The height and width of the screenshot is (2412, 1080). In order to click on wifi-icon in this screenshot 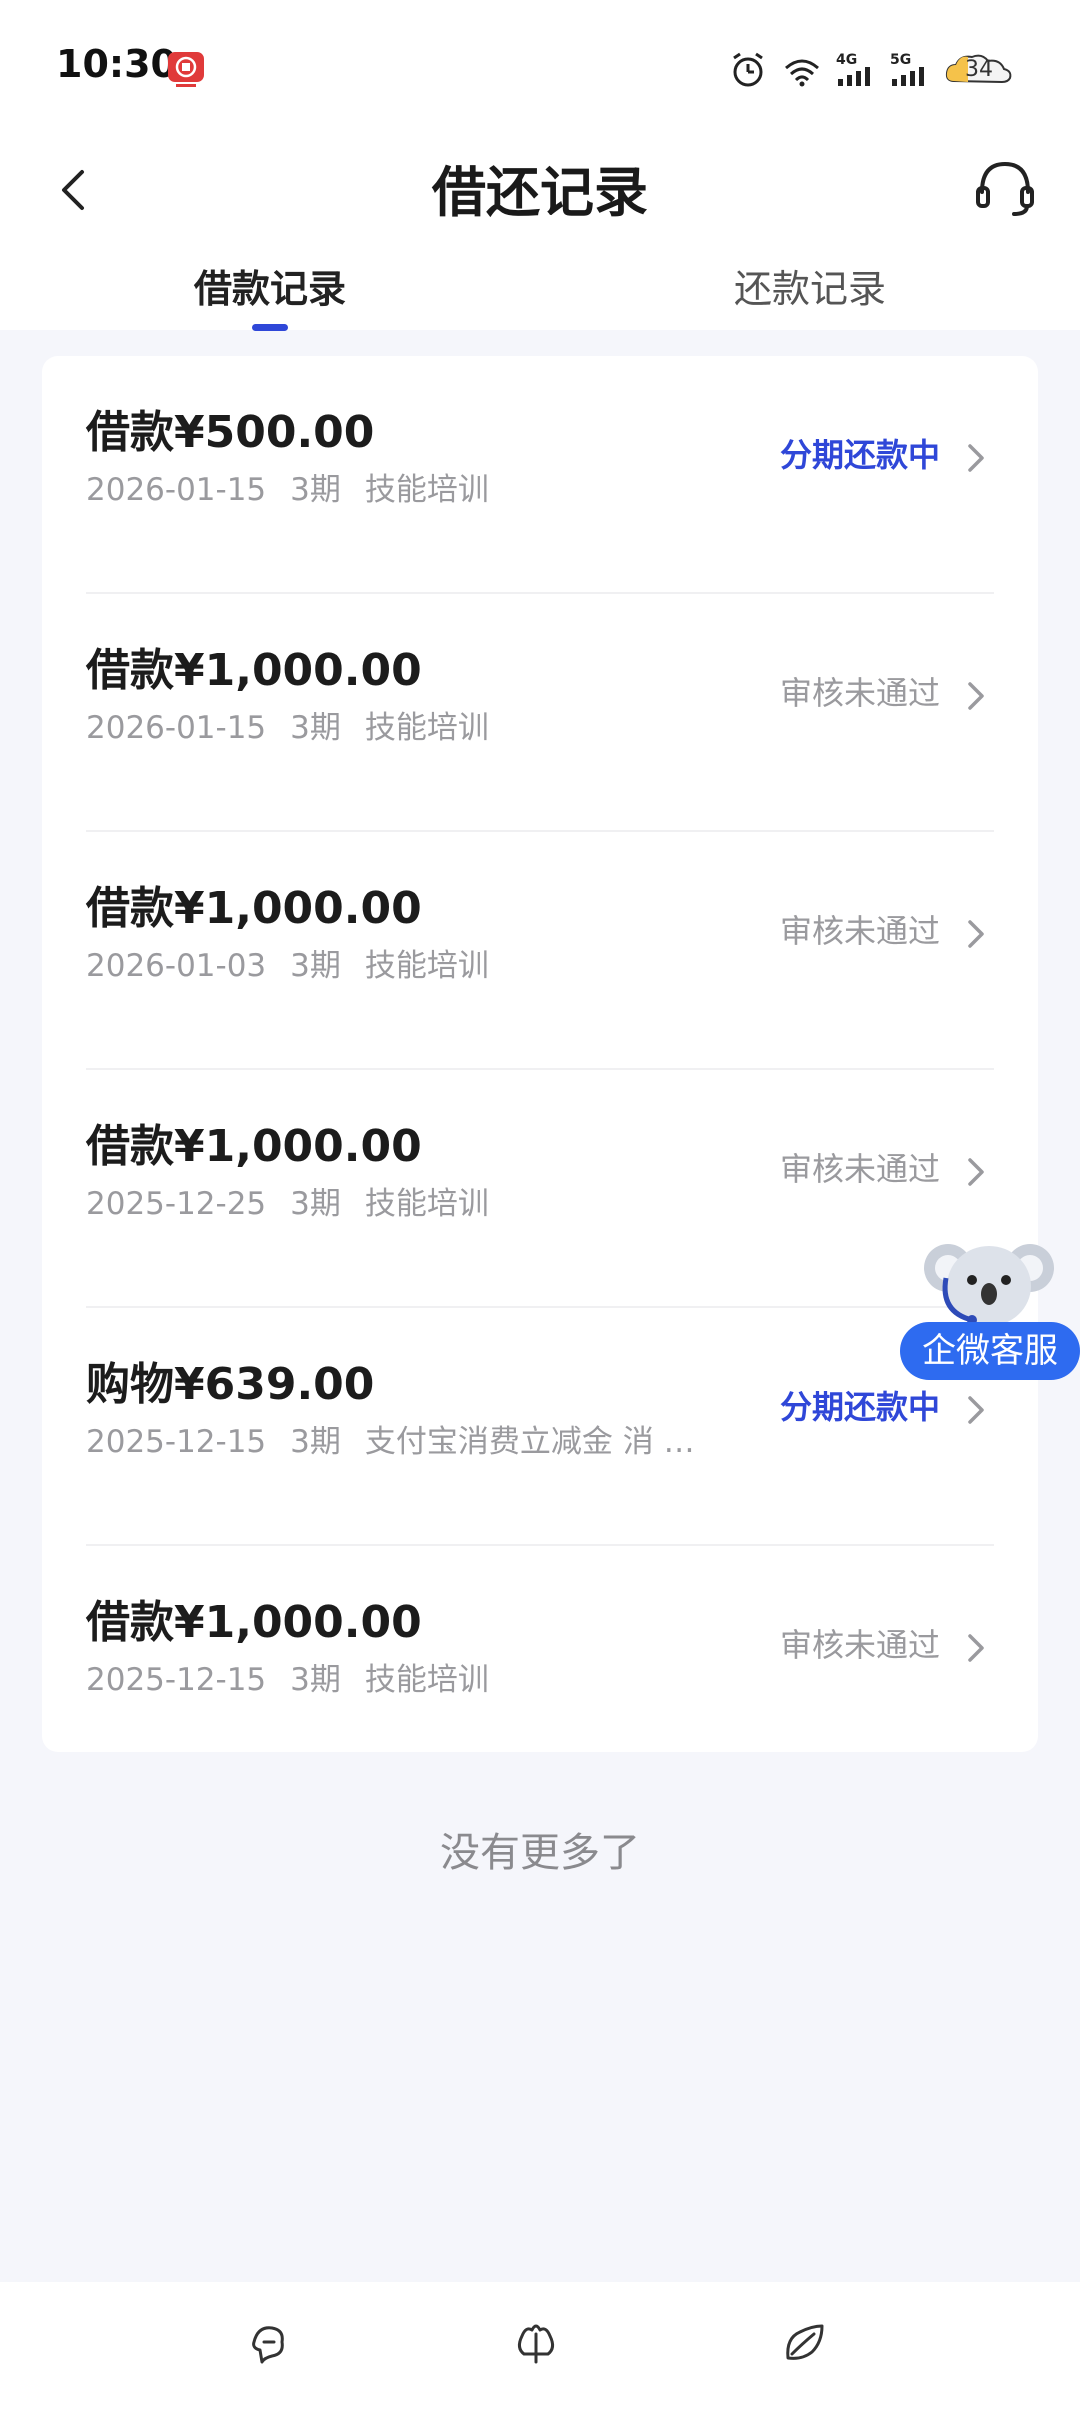, I will do `click(802, 73)`.